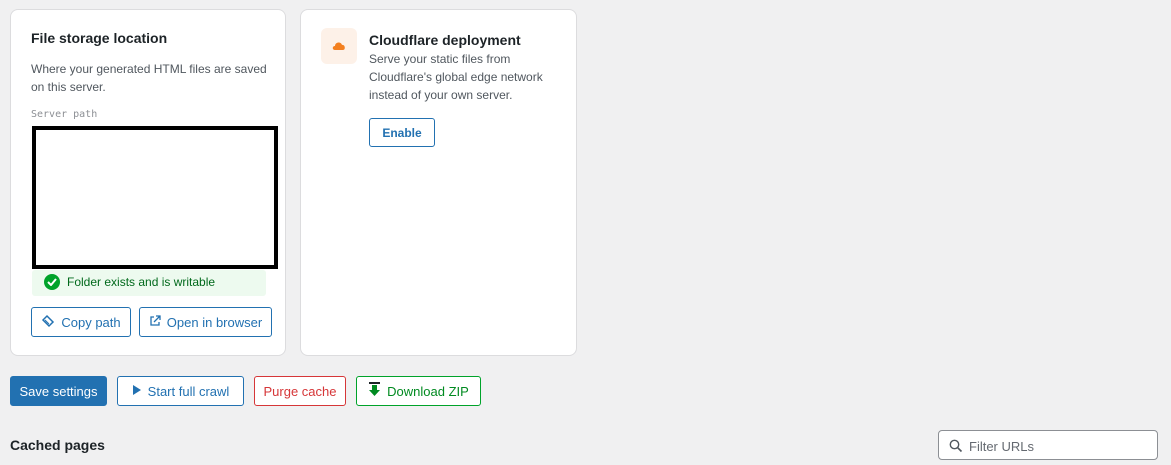 The height and width of the screenshot is (465, 1171). Describe the element at coordinates (1061, 446) in the screenshot. I see `filter-urls-input` at that location.